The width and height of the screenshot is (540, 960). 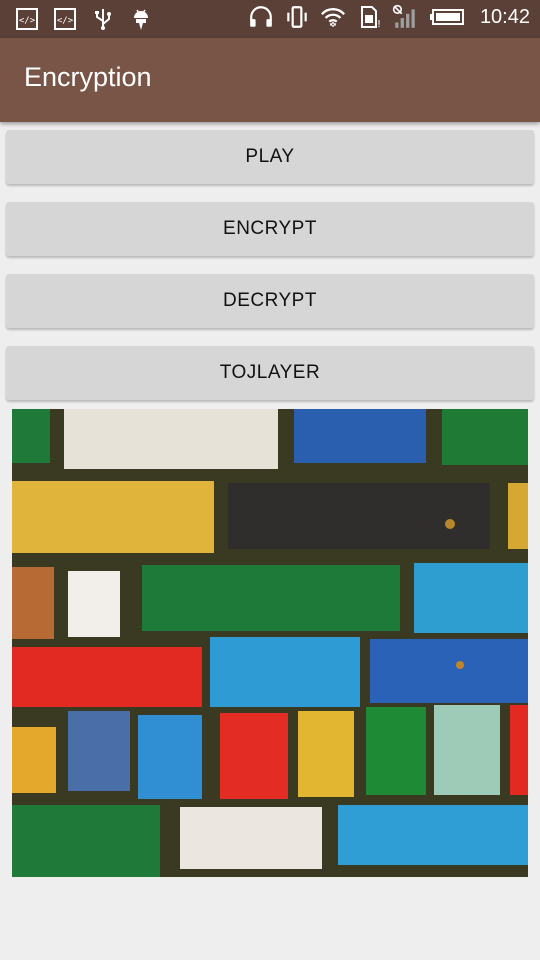 I want to click on play-button: PLAY, so click(x=270, y=157).